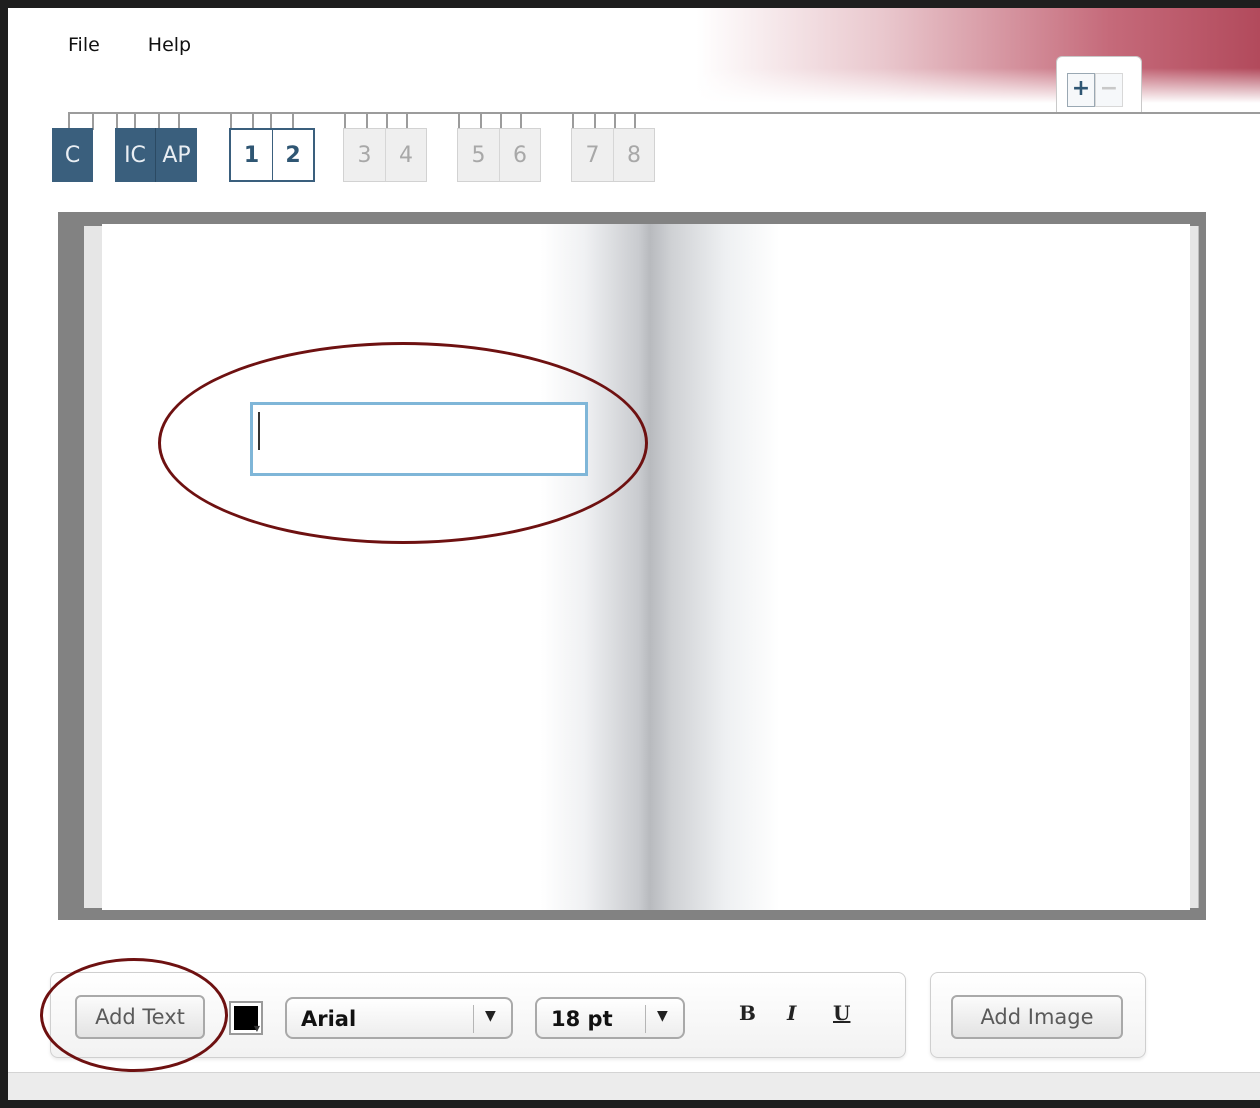 Image resolution: width=1260 pixels, height=1108 pixels. Describe the element at coordinates (399, 1018) in the screenshot. I see `font-select: Arial ▼` at that location.